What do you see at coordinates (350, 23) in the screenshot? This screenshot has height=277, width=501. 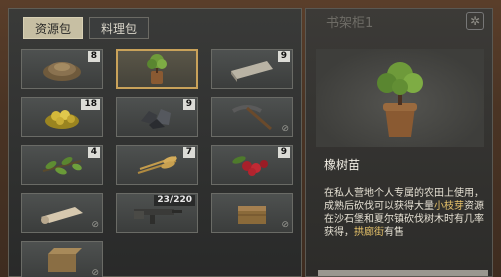 I see `detail-title: 书架柜1` at bounding box center [350, 23].